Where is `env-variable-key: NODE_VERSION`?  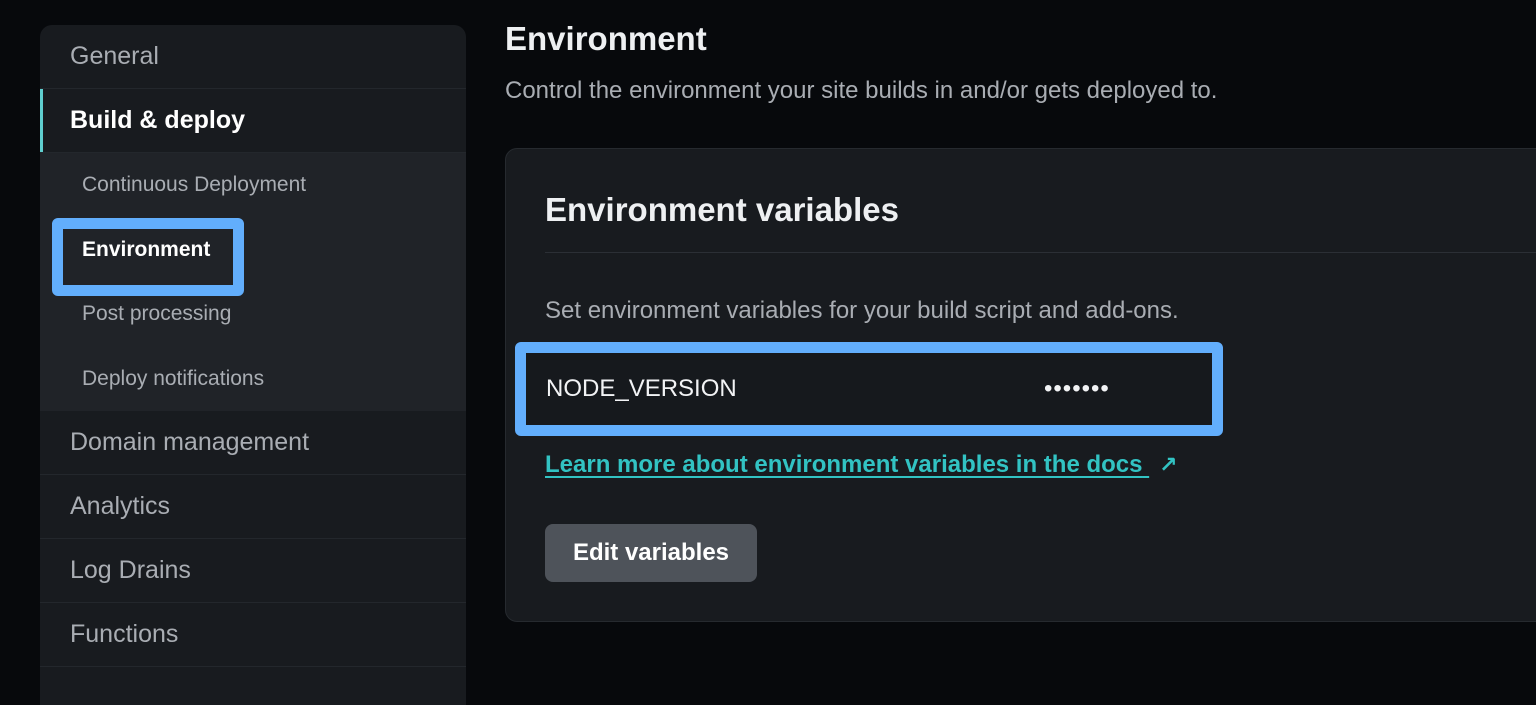
env-variable-key: NODE_VERSION is located at coordinates (641, 388).